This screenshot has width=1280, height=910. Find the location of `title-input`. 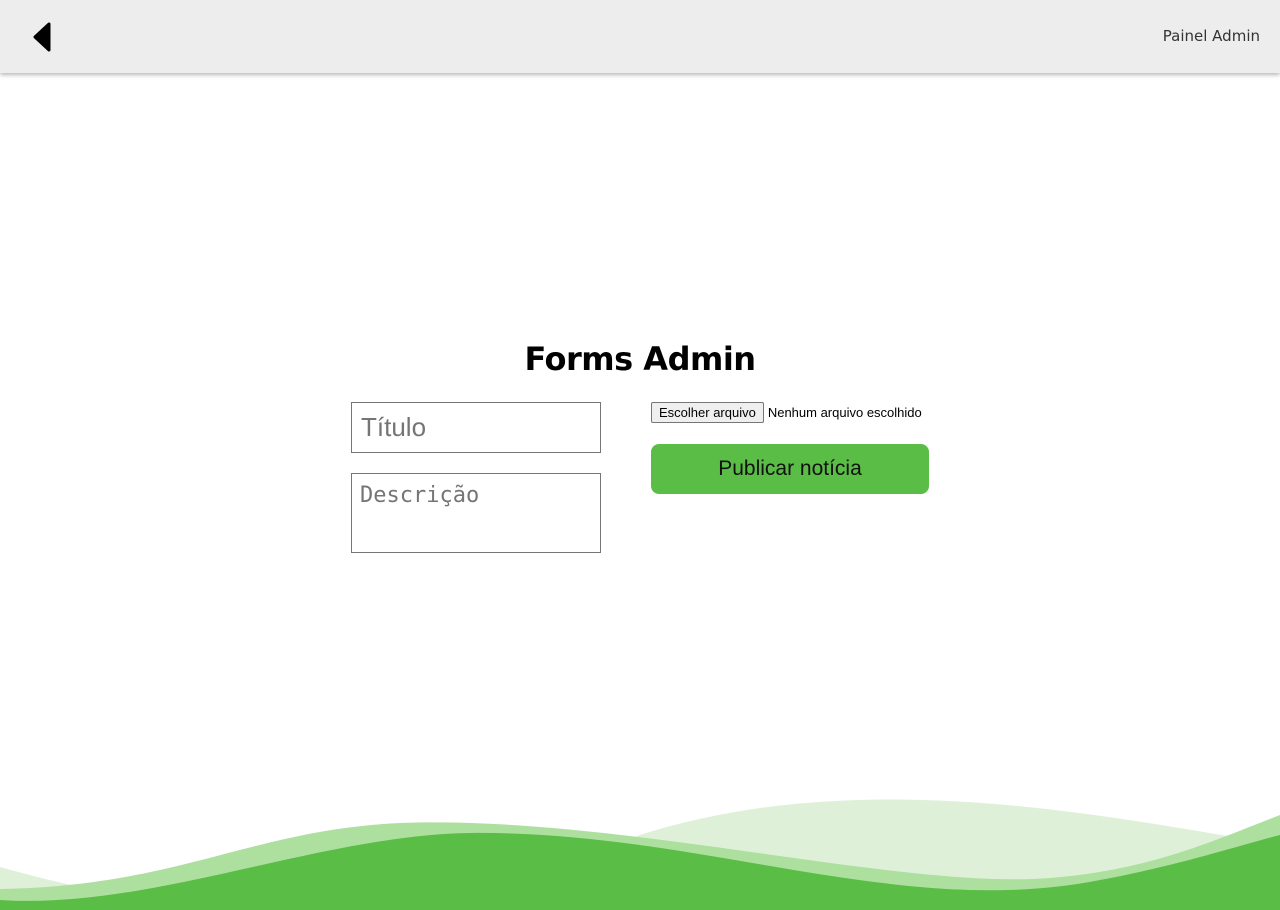

title-input is located at coordinates (476, 427).